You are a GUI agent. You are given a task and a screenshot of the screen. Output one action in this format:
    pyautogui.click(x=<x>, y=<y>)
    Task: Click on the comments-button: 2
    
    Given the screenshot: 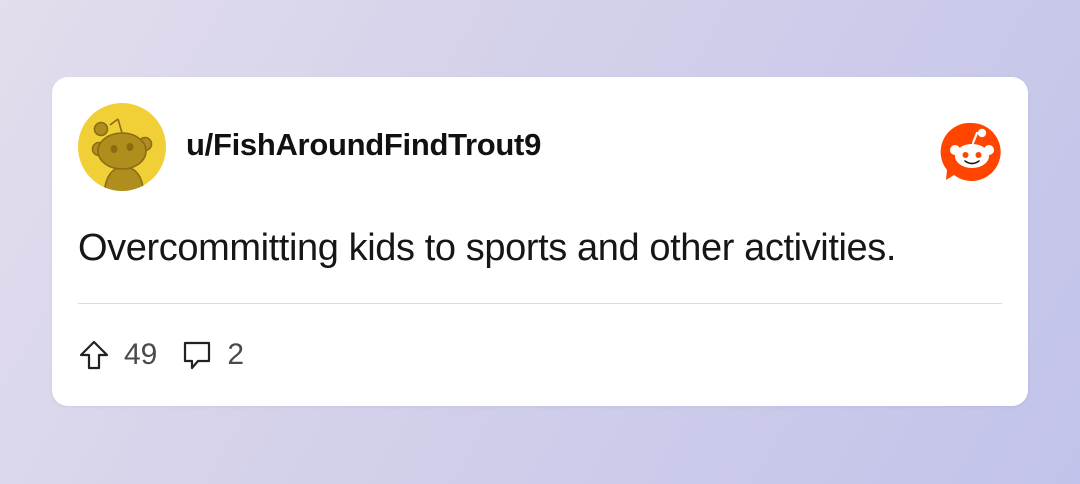 What is the action you would take?
    pyautogui.click(x=212, y=355)
    